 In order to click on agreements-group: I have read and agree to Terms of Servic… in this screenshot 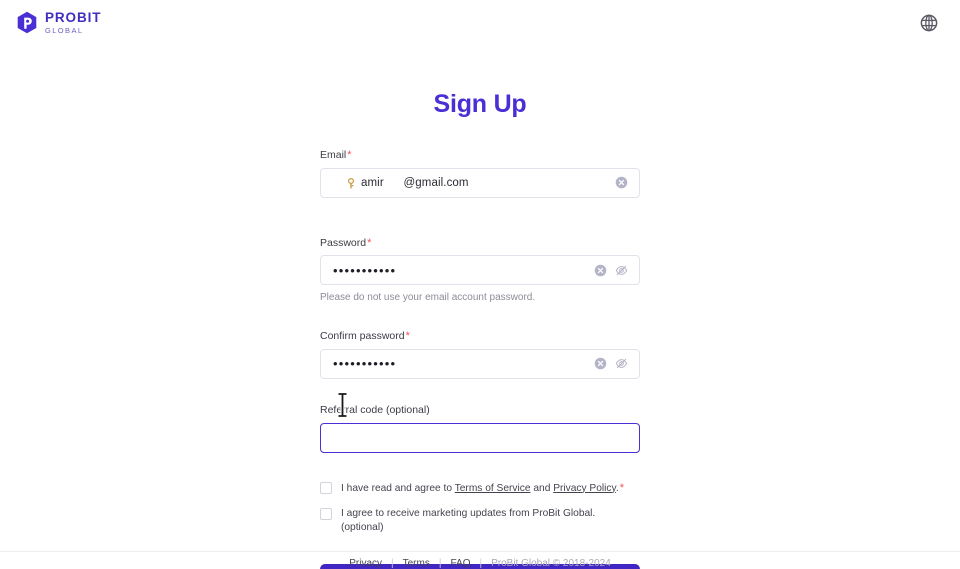, I will do `click(480, 508)`.